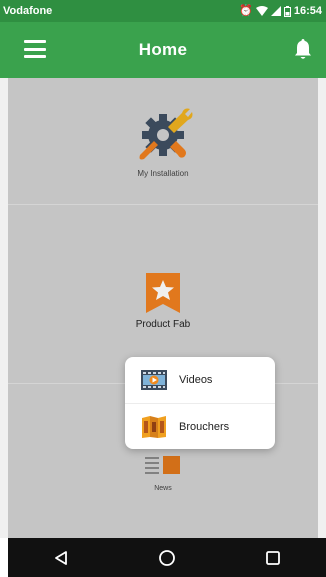  What do you see at coordinates (307, 11) in the screenshot?
I see `status-time: 16:54` at bounding box center [307, 11].